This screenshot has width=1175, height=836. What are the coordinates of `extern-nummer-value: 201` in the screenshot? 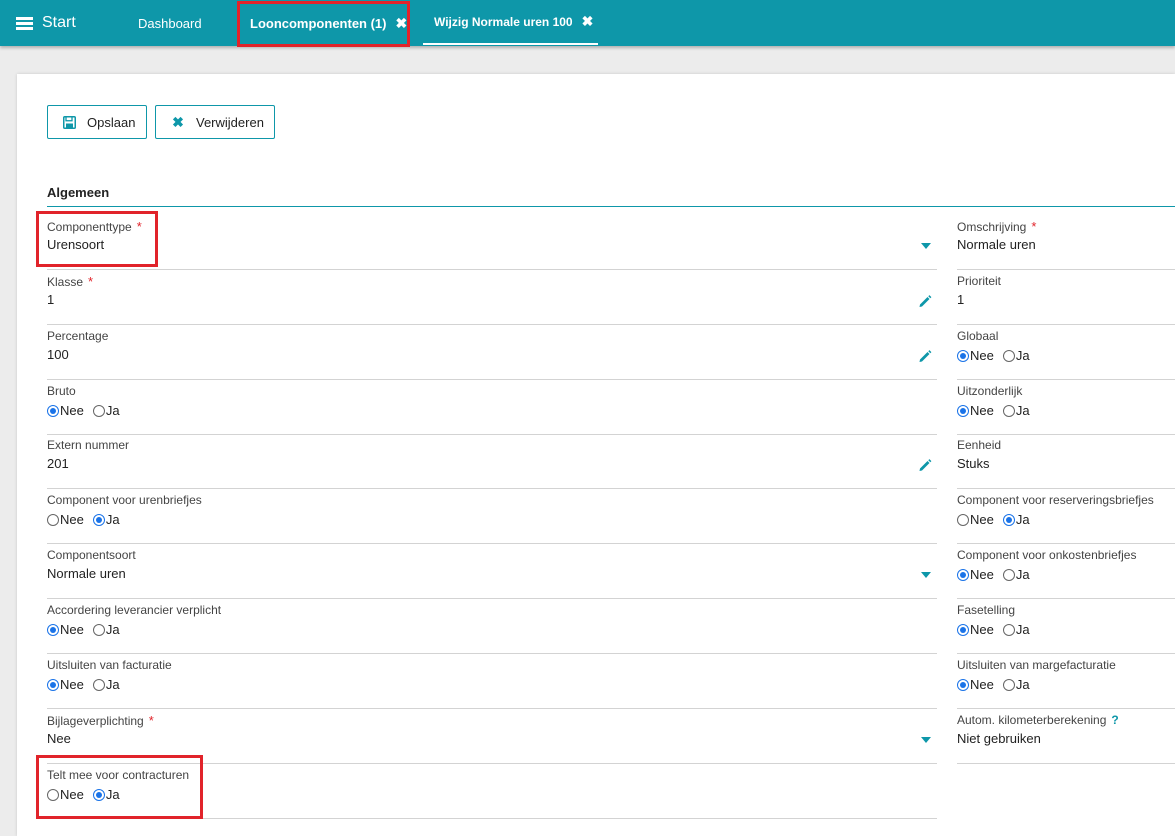 It's located at (58, 463).